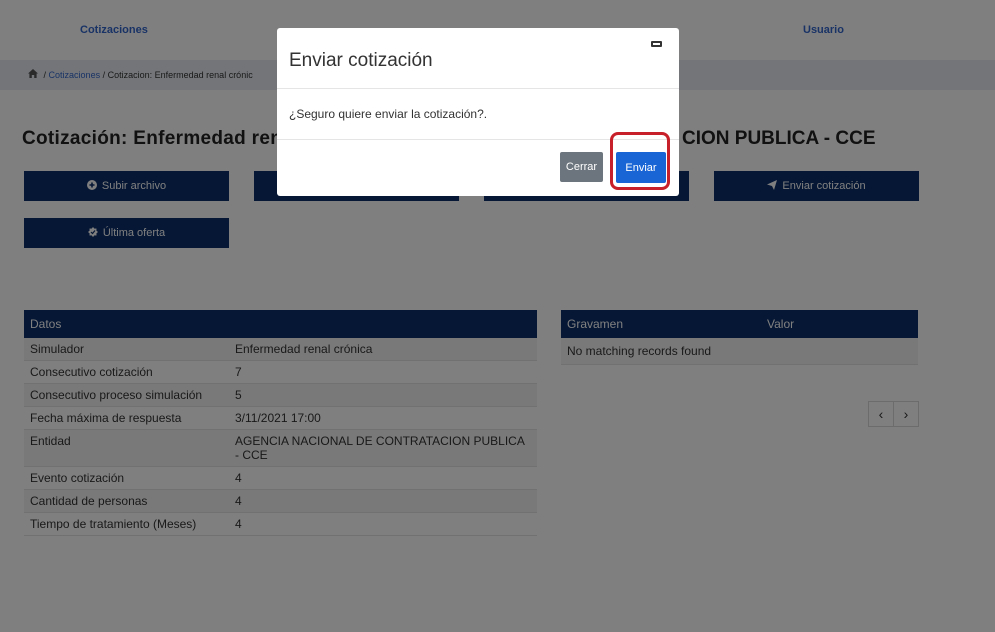  What do you see at coordinates (656, 44) in the screenshot?
I see `minimize-icon` at bounding box center [656, 44].